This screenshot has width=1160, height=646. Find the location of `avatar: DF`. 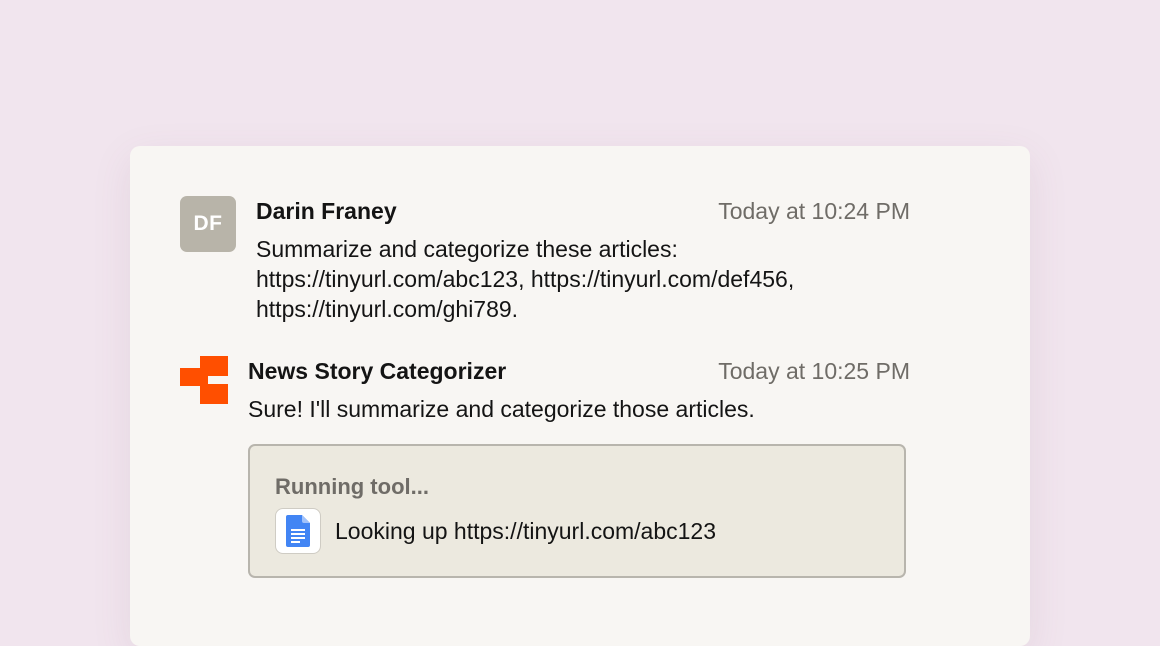

avatar: DF is located at coordinates (208, 224).